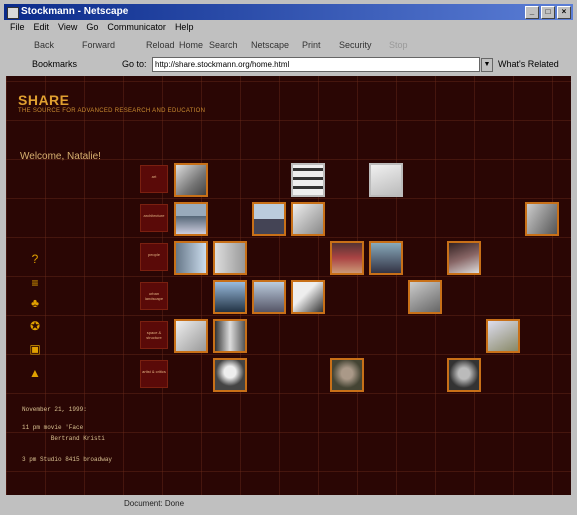 Image resolution: width=577 pixels, height=515 pixels. Describe the element at coordinates (54, 64) in the screenshot. I see `bookmarks-button: Bookmarks` at that location.